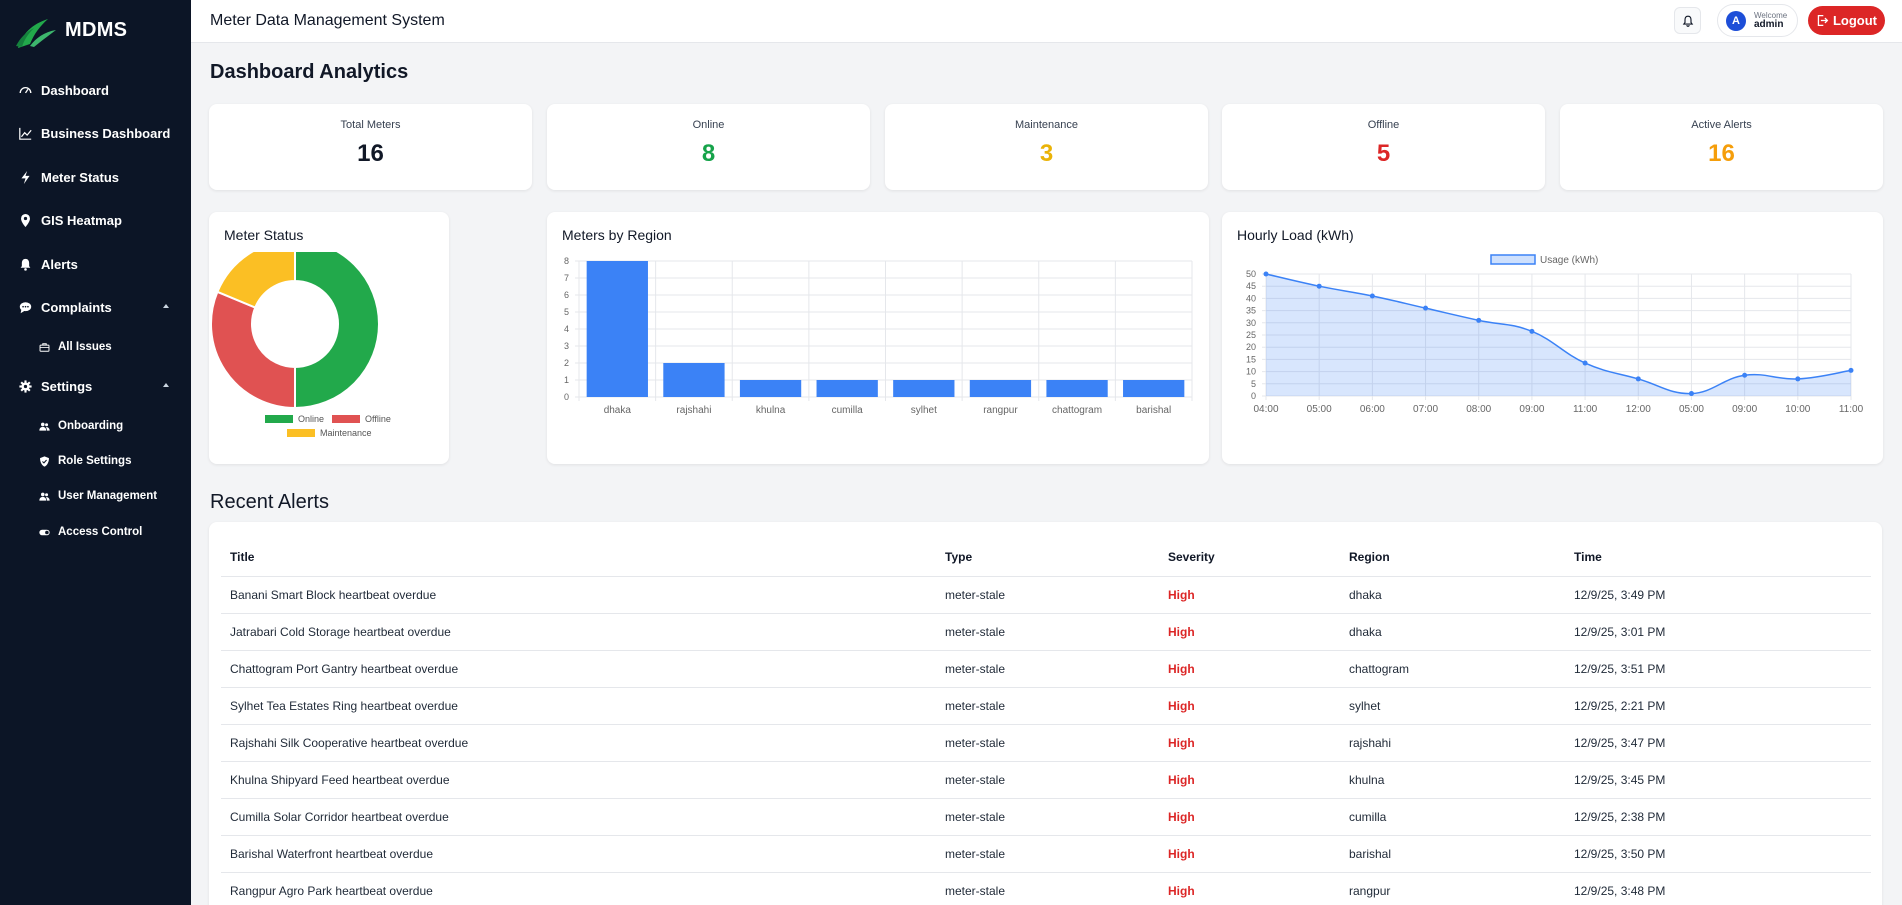 This screenshot has height=905, width=1902. I want to click on gear-icon, so click(25, 386).